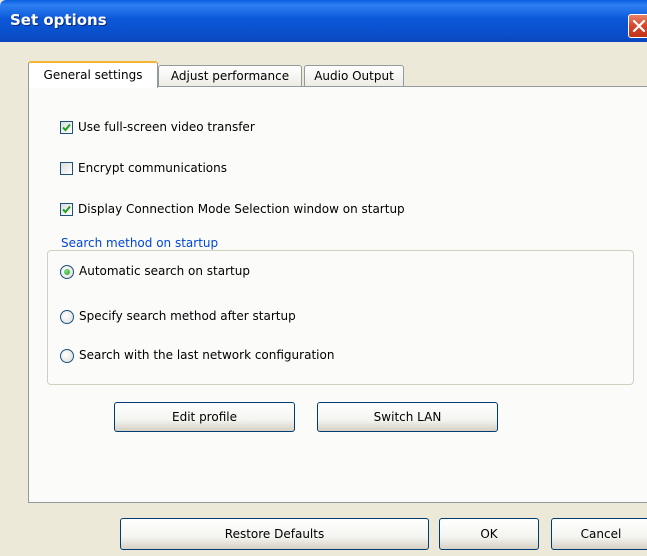 The image size is (647, 556). Describe the element at coordinates (164, 271) in the screenshot. I see `automatic-search-label: Automatic search on startup` at that location.